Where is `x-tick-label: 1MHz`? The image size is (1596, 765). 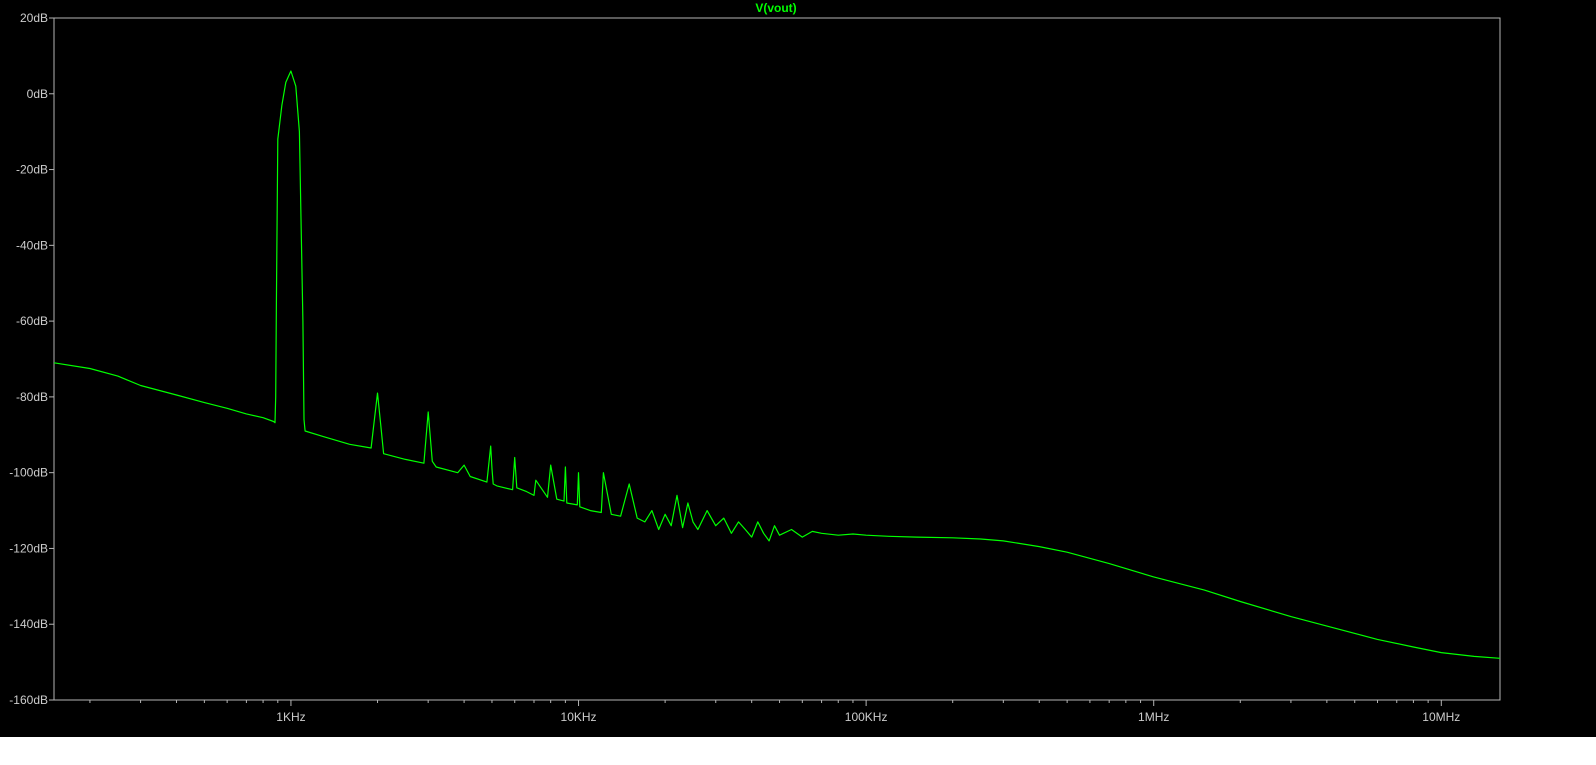 x-tick-label: 1MHz is located at coordinates (1153, 717).